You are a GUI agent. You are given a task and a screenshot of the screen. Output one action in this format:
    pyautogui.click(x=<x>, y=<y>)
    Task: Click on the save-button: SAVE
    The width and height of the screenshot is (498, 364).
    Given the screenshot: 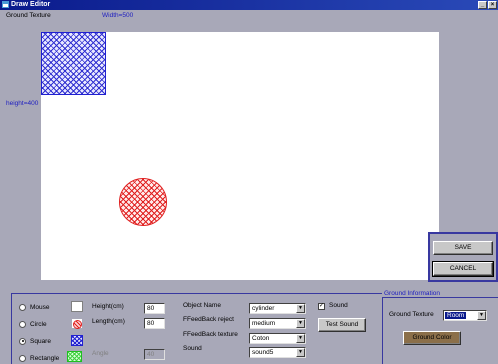 What is the action you would take?
    pyautogui.click(x=463, y=248)
    